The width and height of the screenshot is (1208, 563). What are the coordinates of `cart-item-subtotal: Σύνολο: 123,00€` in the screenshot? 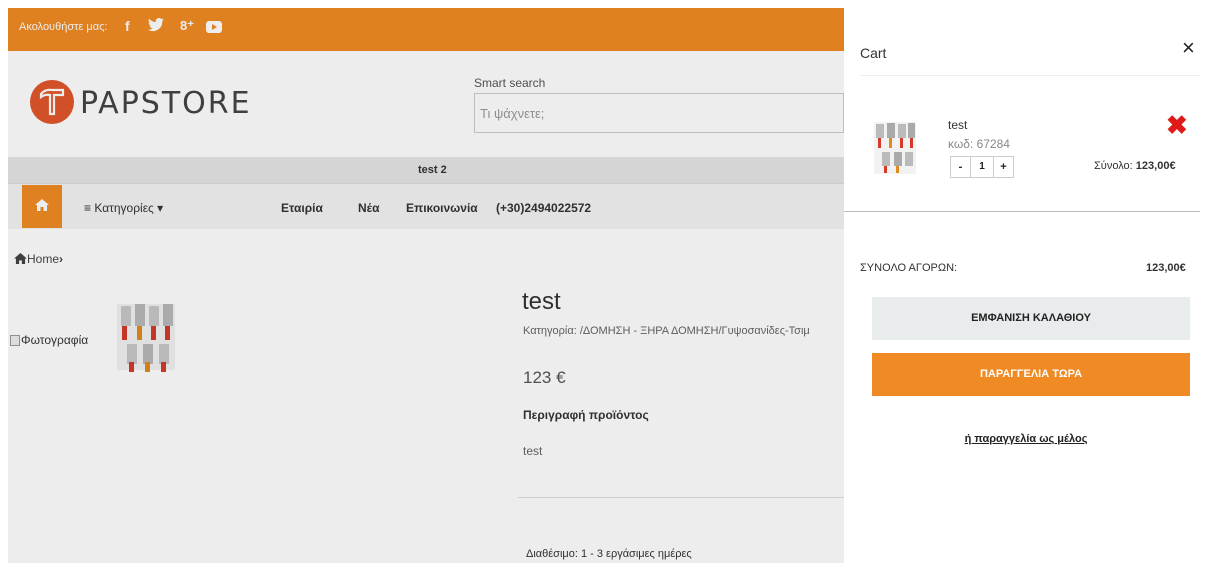 It's located at (1135, 166).